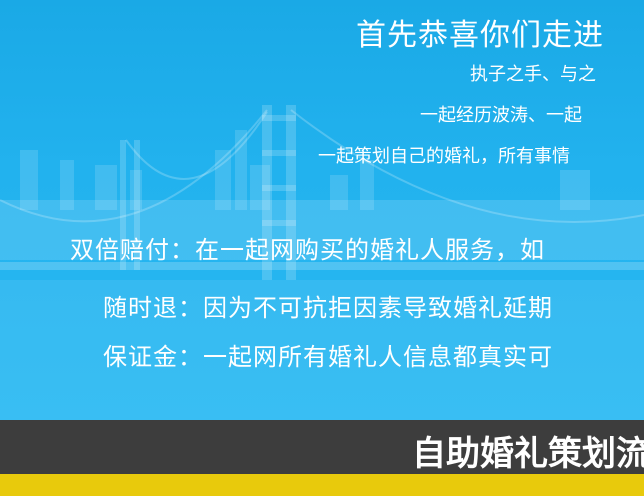 This screenshot has width=644, height=496. What do you see at coordinates (322, 447) in the screenshot?
I see `section-header-band: 自助婚礼策划流` at bounding box center [322, 447].